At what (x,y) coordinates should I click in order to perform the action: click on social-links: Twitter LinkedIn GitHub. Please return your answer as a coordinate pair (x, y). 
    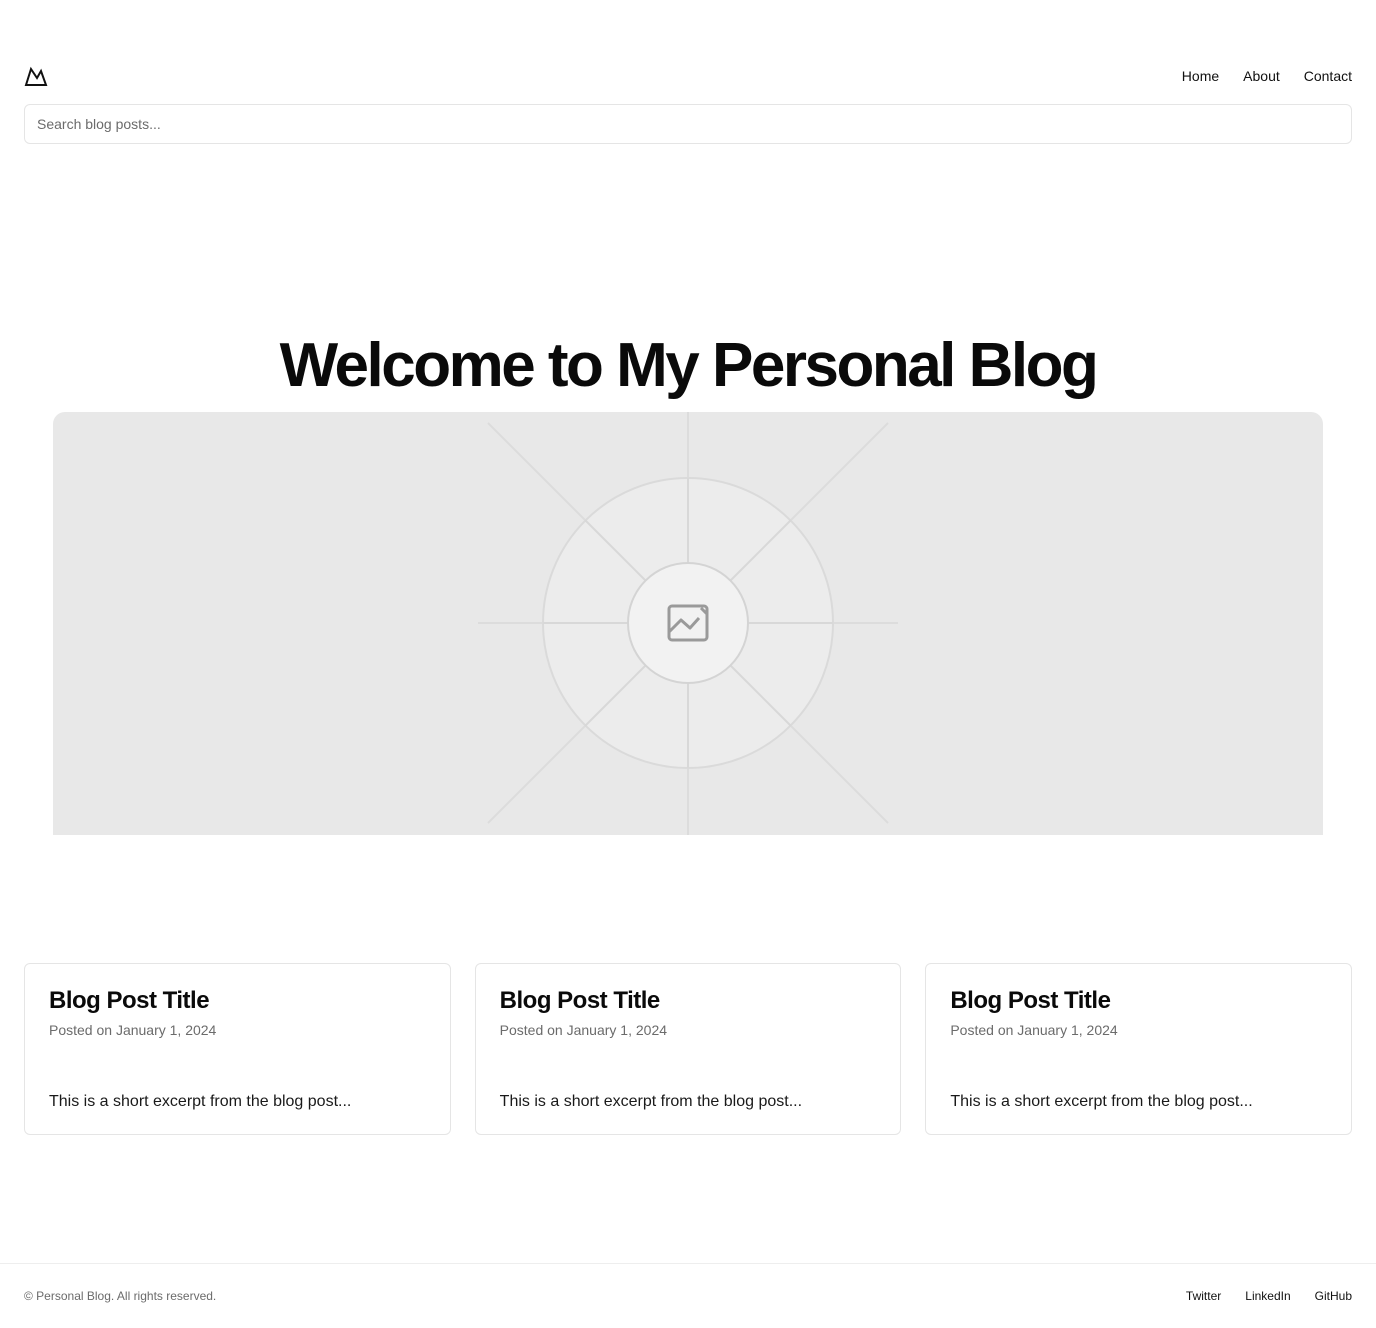
    Looking at the image, I should click on (1269, 1296).